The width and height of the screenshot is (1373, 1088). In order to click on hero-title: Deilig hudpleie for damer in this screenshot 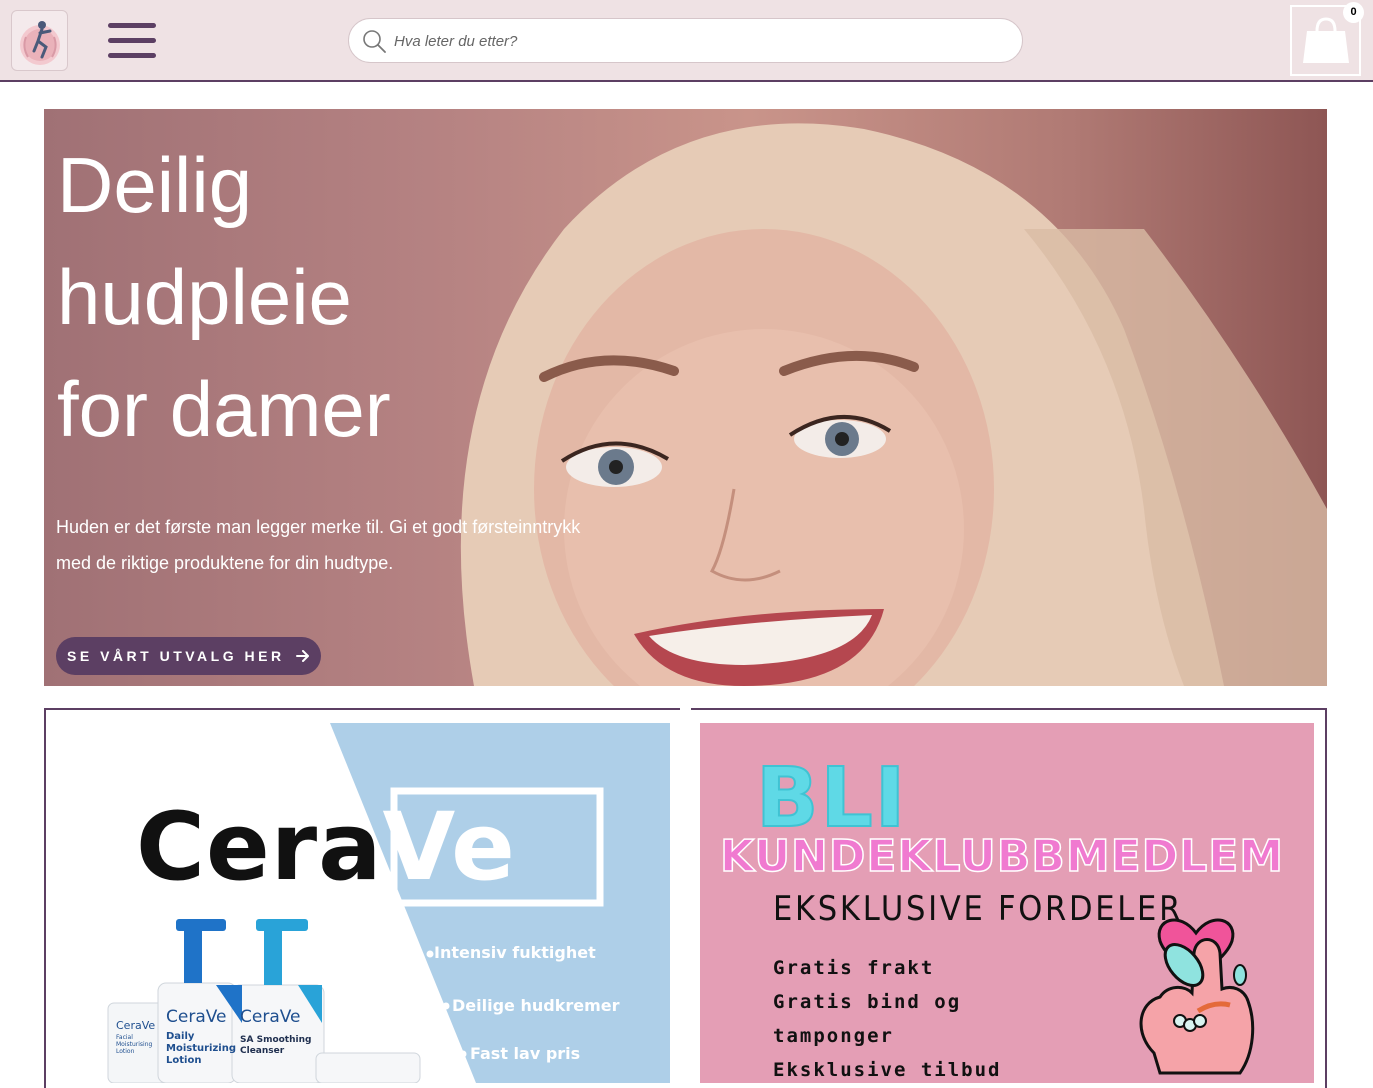, I will do `click(337, 297)`.